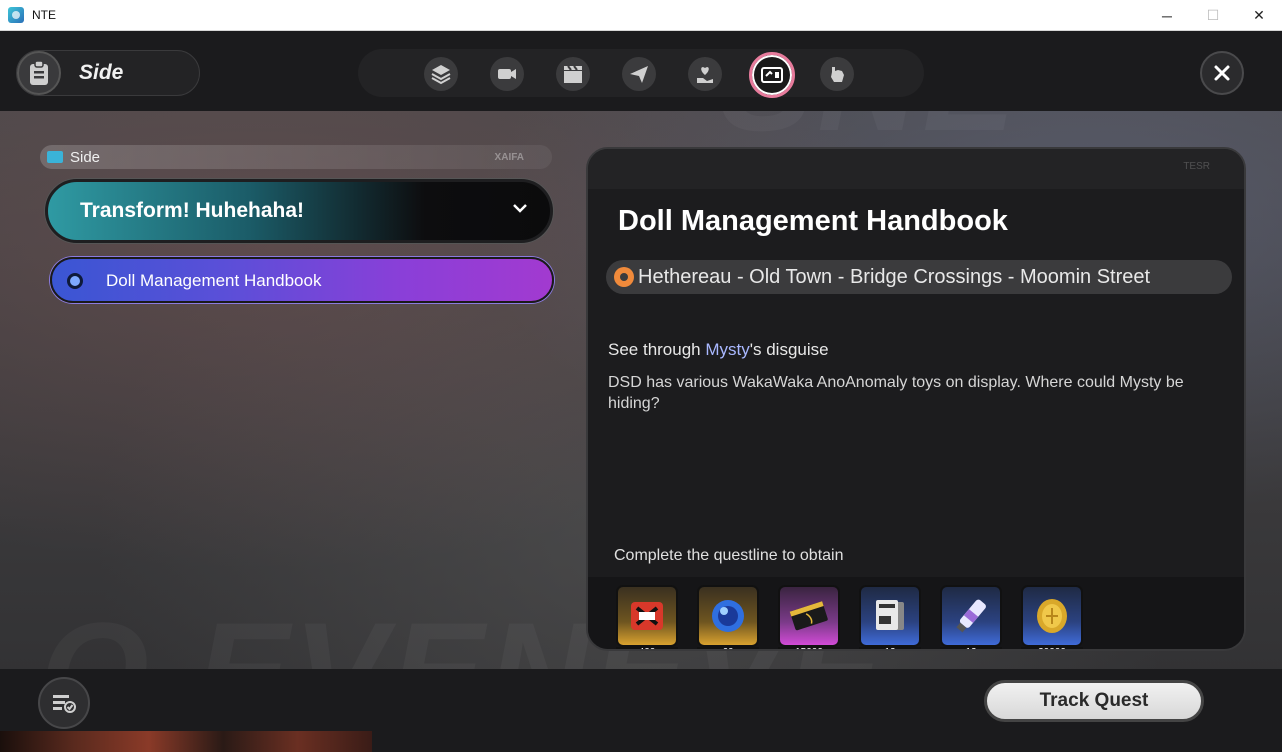 This screenshot has height=752, width=1282. I want to click on heart-hand-icon, so click(705, 75).